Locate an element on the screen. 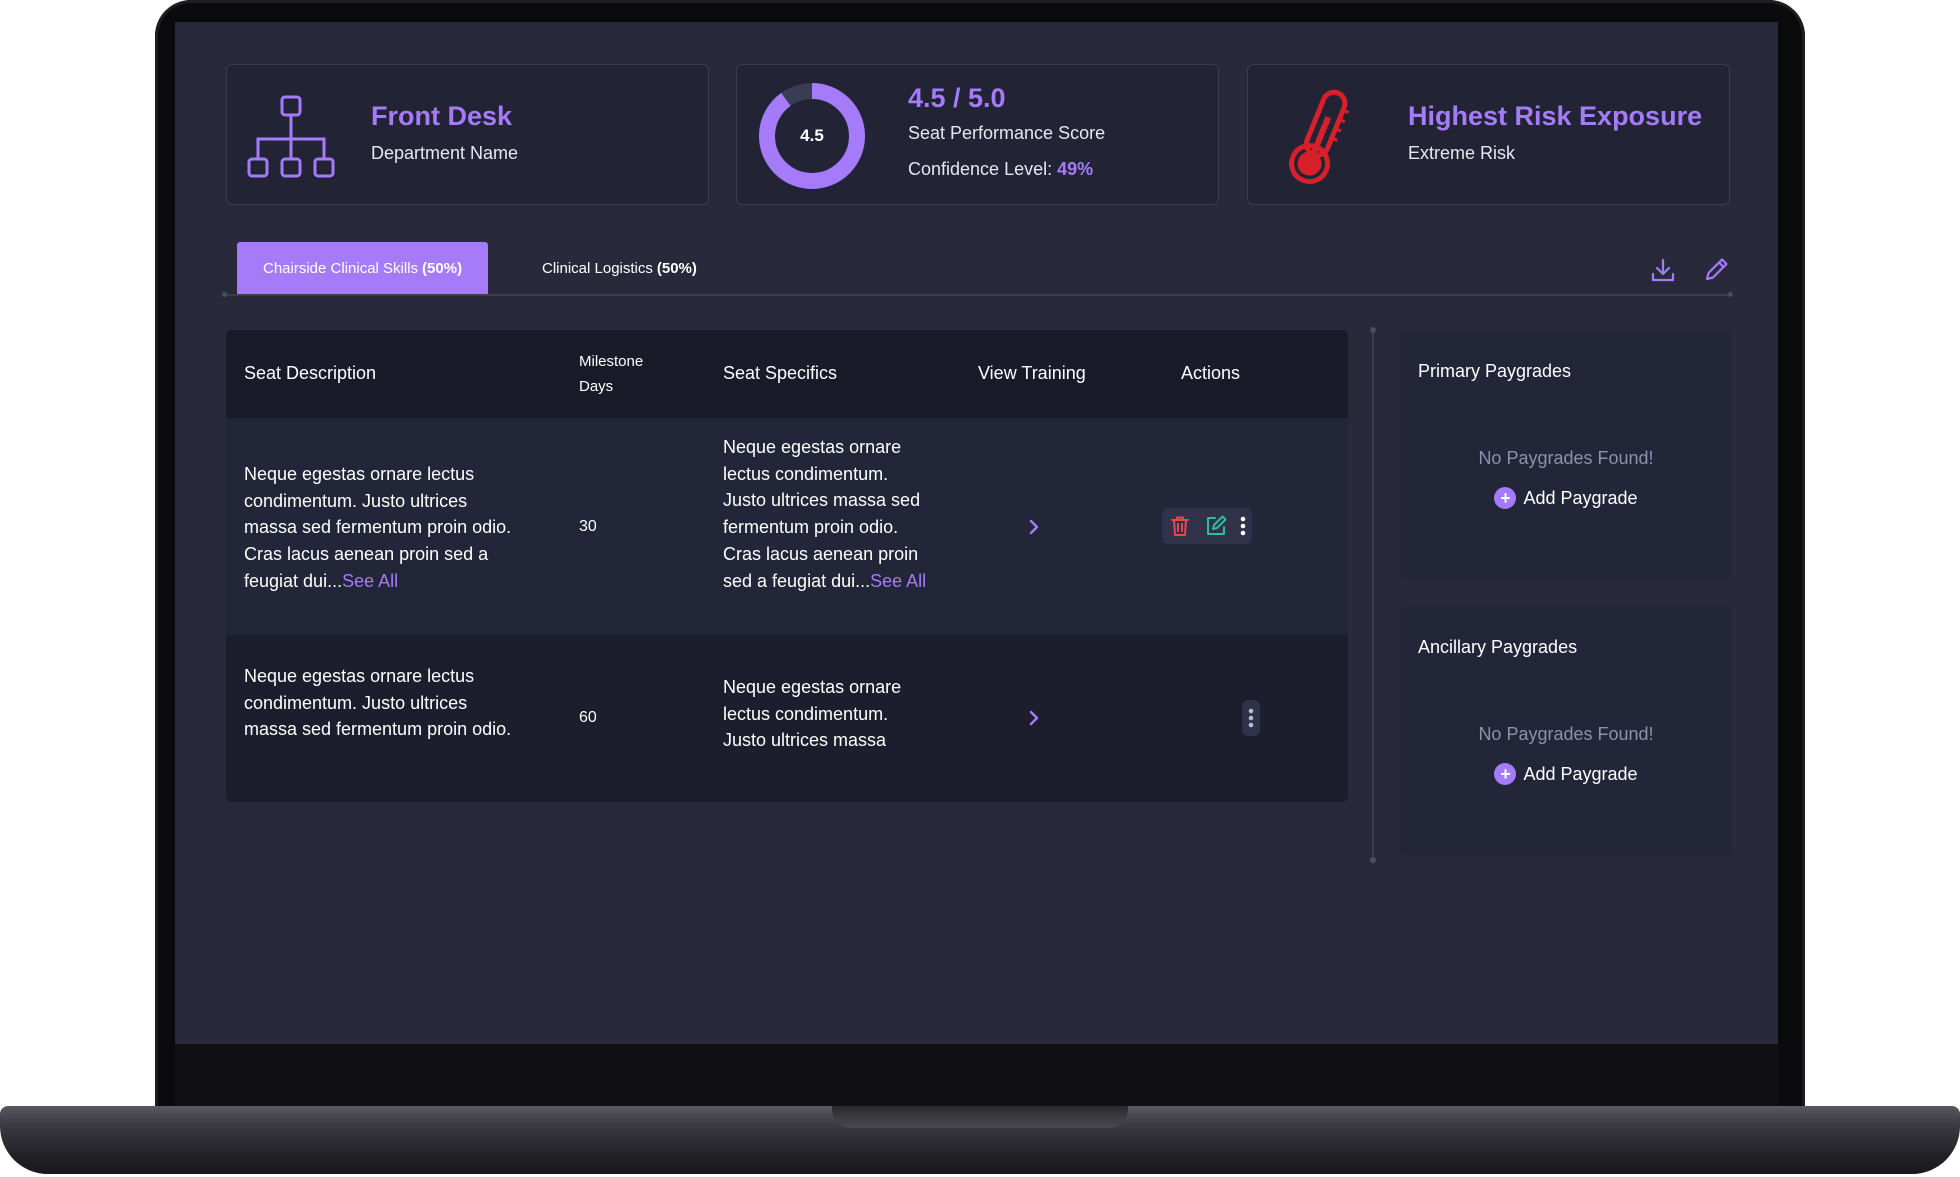 The image size is (1960, 1177). org-chart-icon is located at coordinates (291, 136).